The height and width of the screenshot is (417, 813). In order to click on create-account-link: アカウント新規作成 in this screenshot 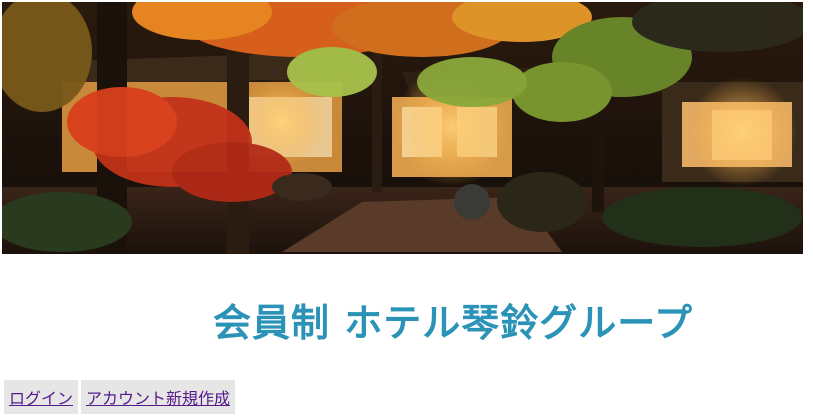, I will do `click(158, 397)`.